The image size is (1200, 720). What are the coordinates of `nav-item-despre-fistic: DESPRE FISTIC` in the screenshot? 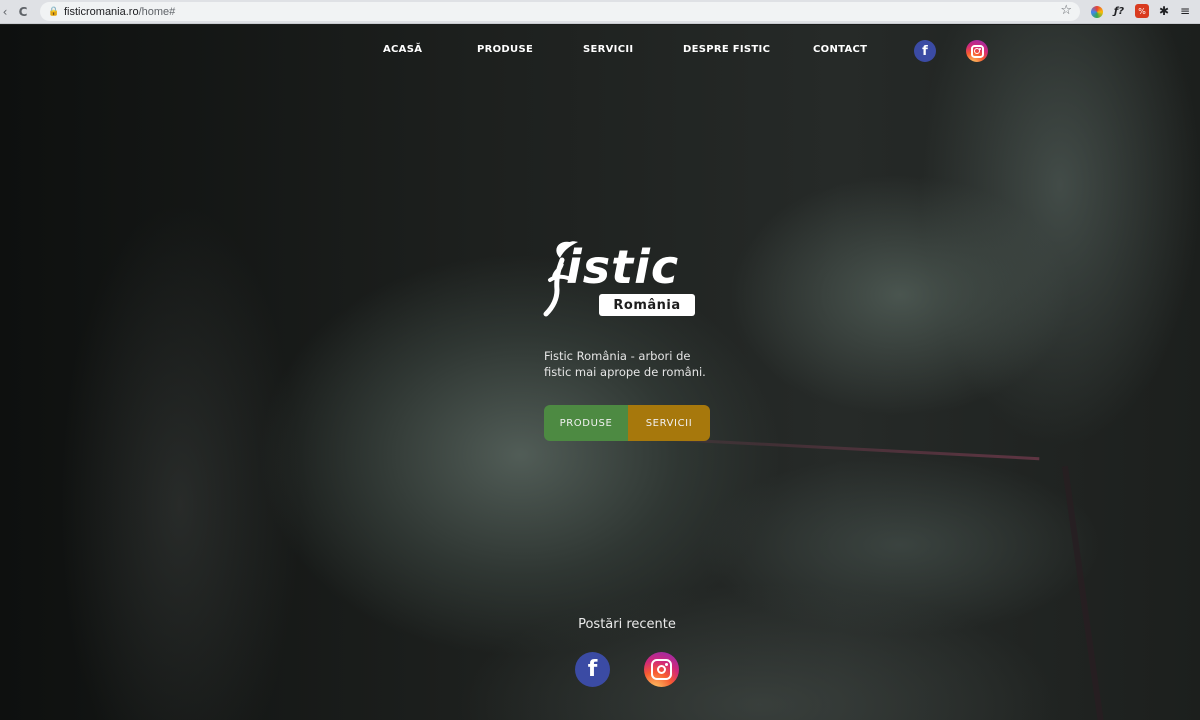 It's located at (726, 49).